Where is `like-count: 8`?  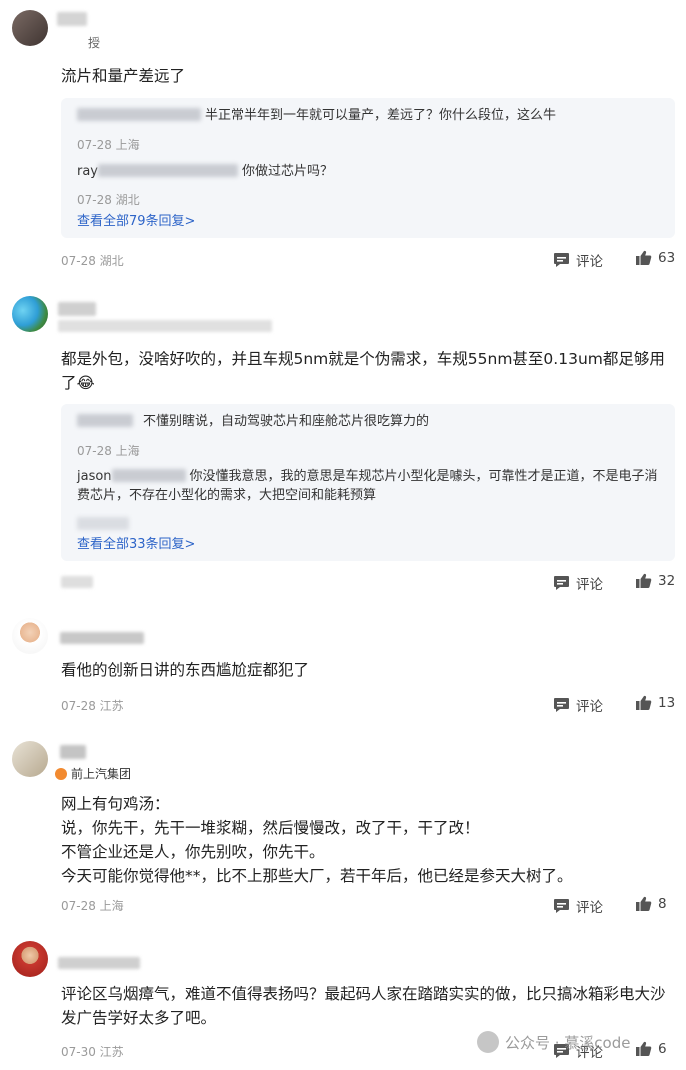 like-count: 8 is located at coordinates (662, 904).